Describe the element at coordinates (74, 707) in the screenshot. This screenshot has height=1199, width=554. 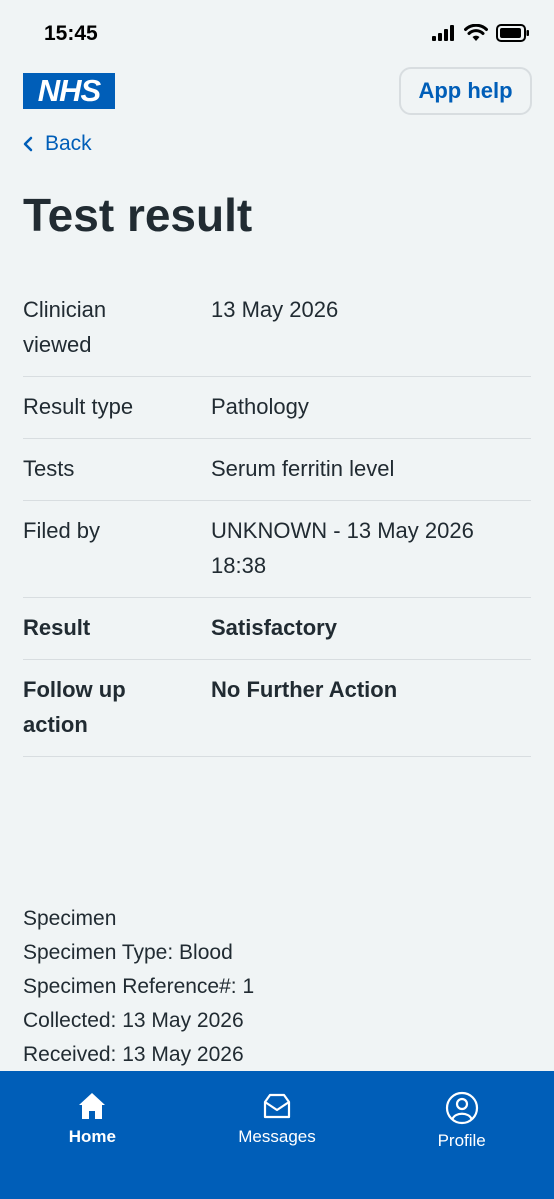
I see `row-label: Follow up action` at that location.